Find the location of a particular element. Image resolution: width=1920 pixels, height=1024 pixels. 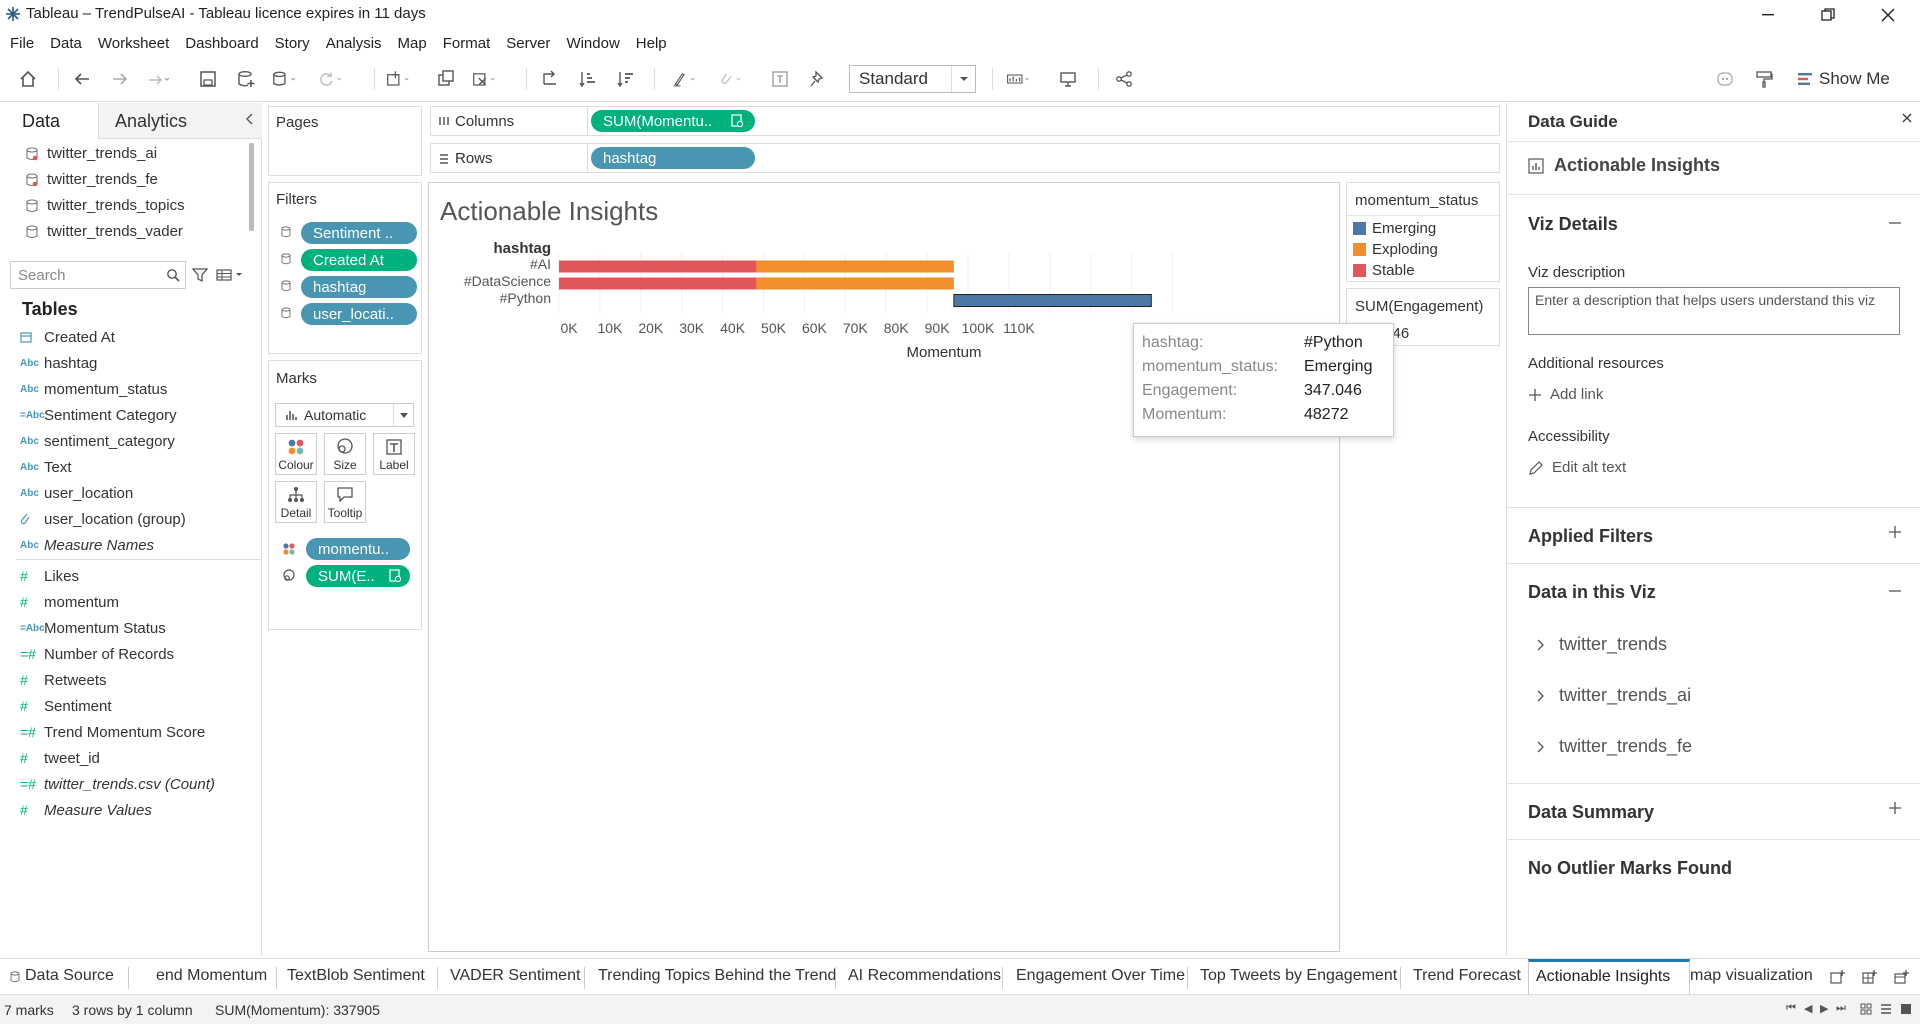

field-item: =Abc Momentum Status is located at coordinates (93, 628).